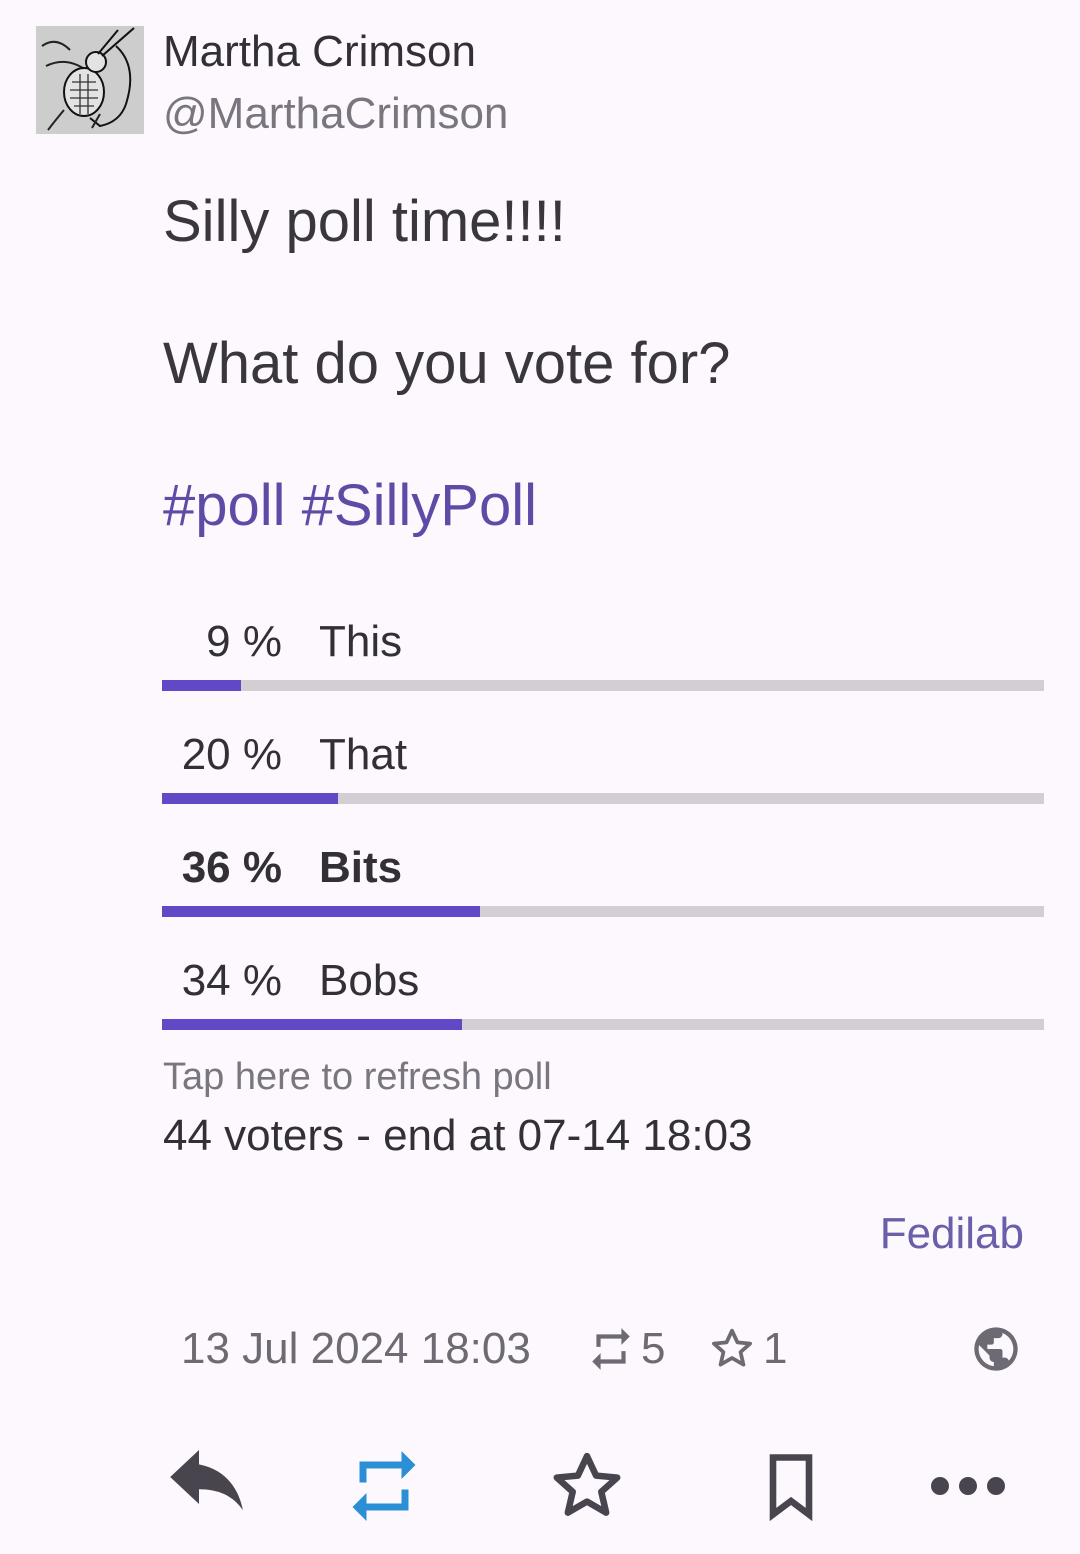  Describe the element at coordinates (458, 1135) in the screenshot. I see `poll-voters-meta: 44 voters - end at 07-14 18:03` at that location.